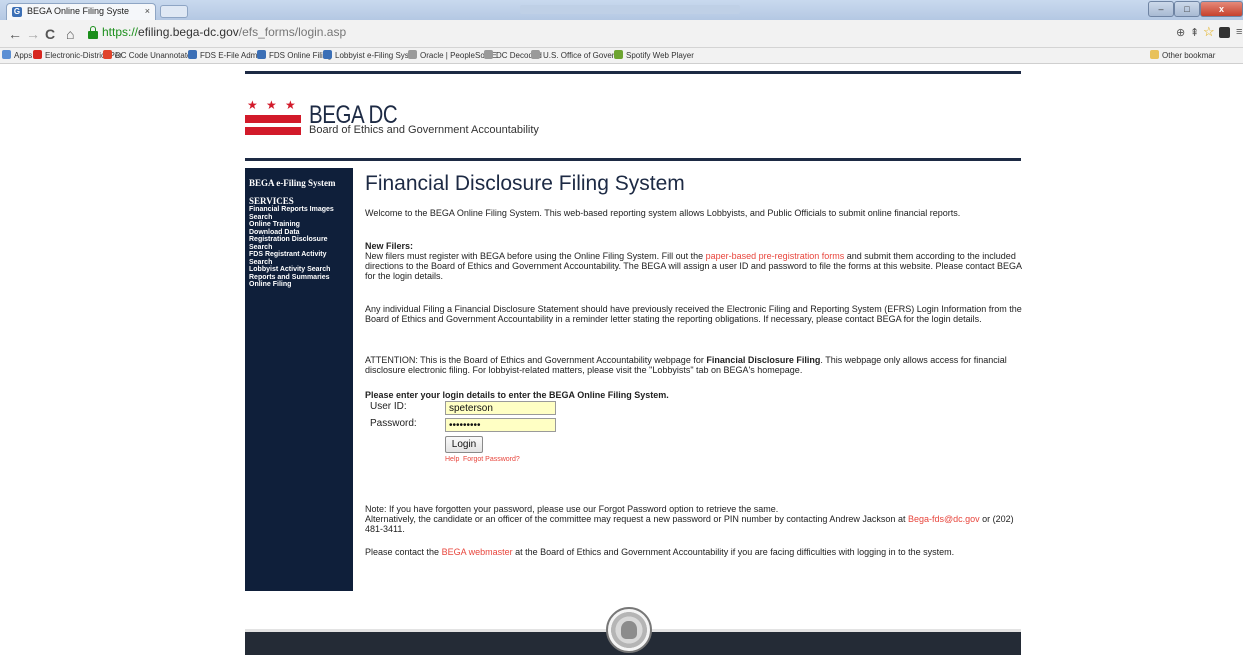 This screenshot has width=1243, height=655. I want to click on bega-fds-email-link: Bega-fds@dc.gov, so click(944, 519).